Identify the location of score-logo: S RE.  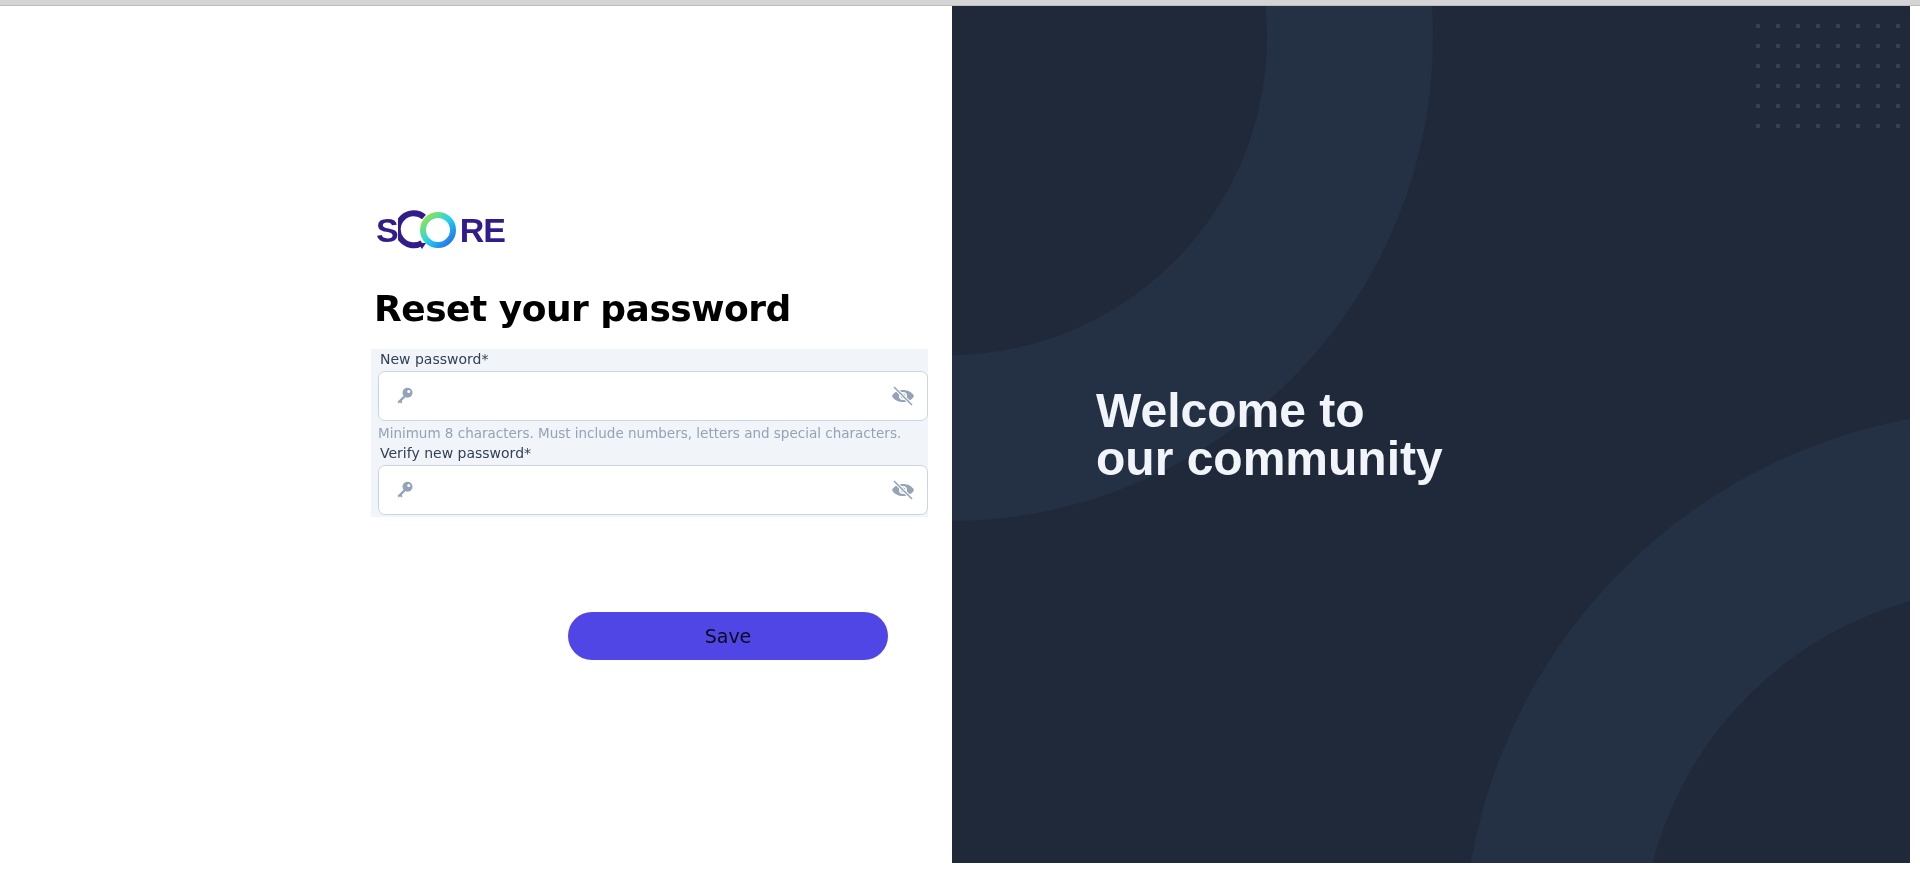
(441, 230).